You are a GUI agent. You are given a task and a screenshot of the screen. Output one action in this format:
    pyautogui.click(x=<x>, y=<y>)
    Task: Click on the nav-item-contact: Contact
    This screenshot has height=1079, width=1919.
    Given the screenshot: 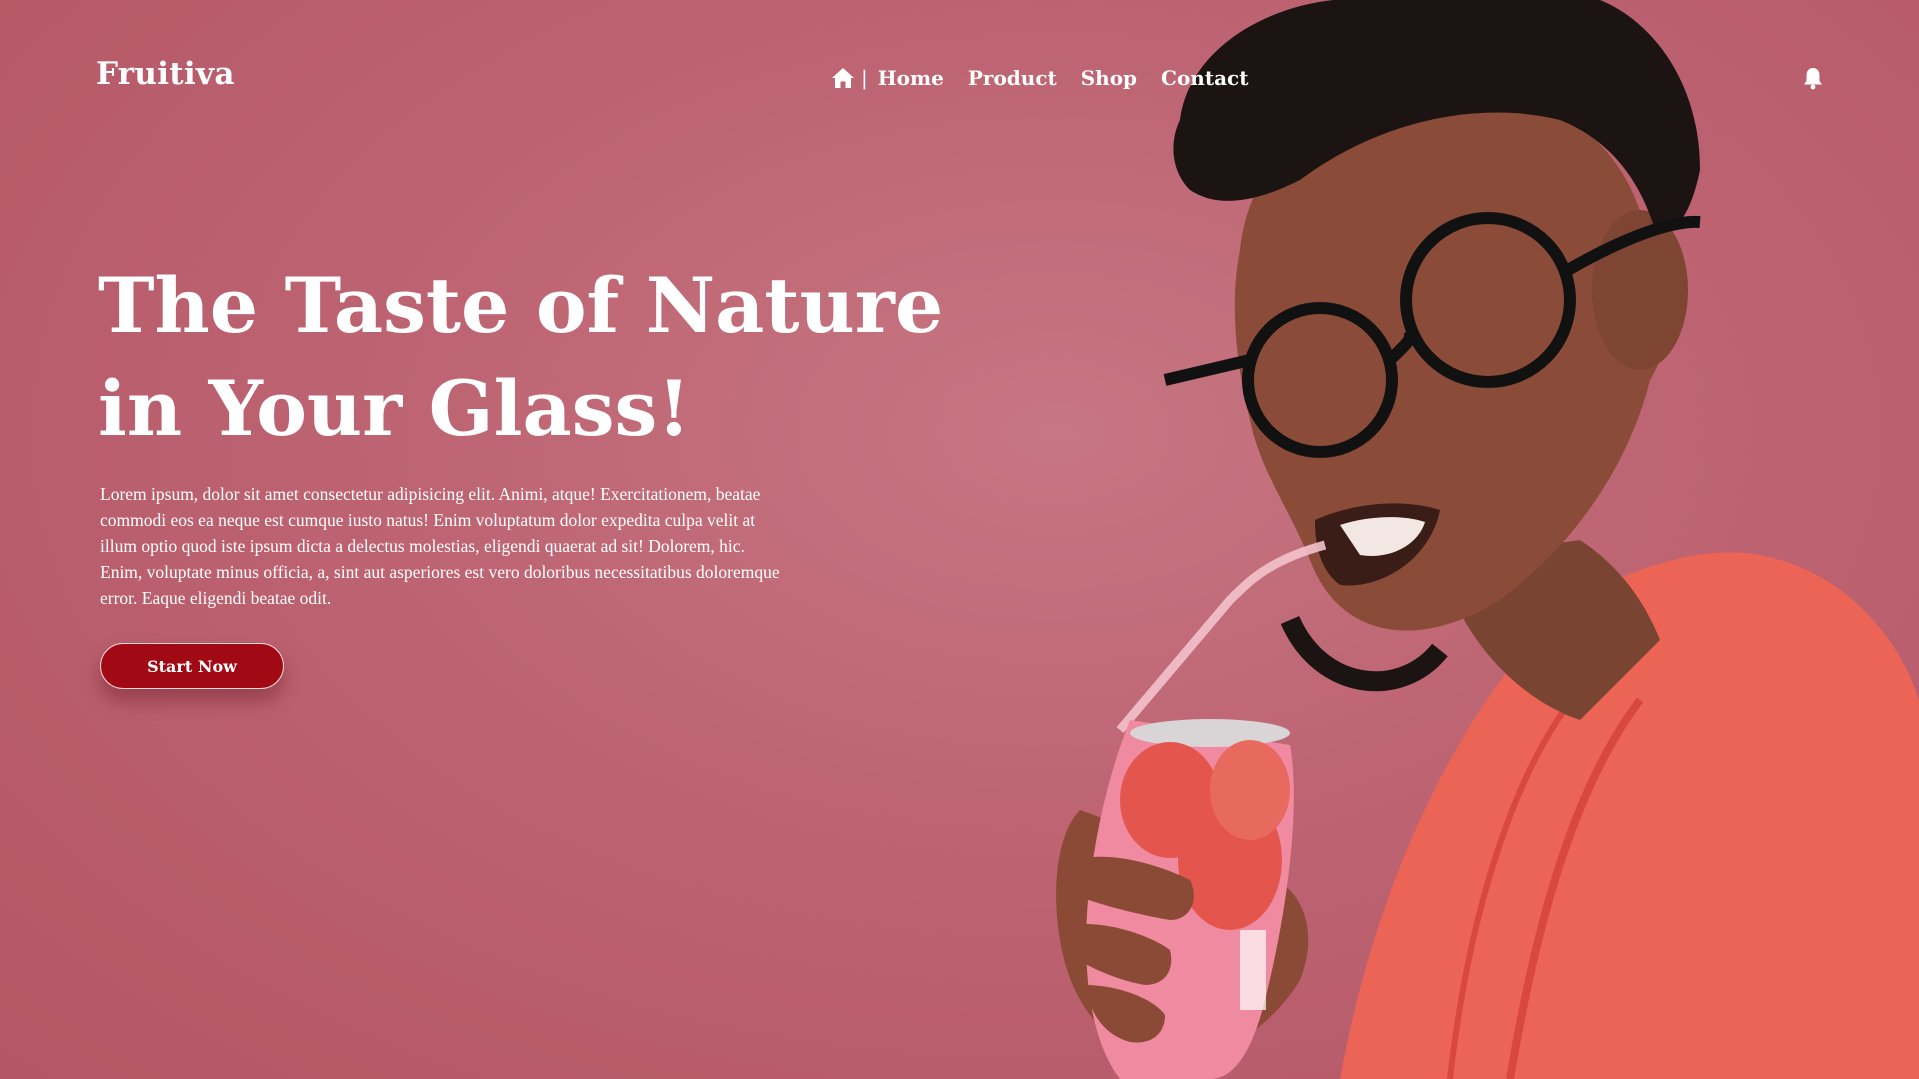 What is the action you would take?
    pyautogui.click(x=1204, y=78)
    